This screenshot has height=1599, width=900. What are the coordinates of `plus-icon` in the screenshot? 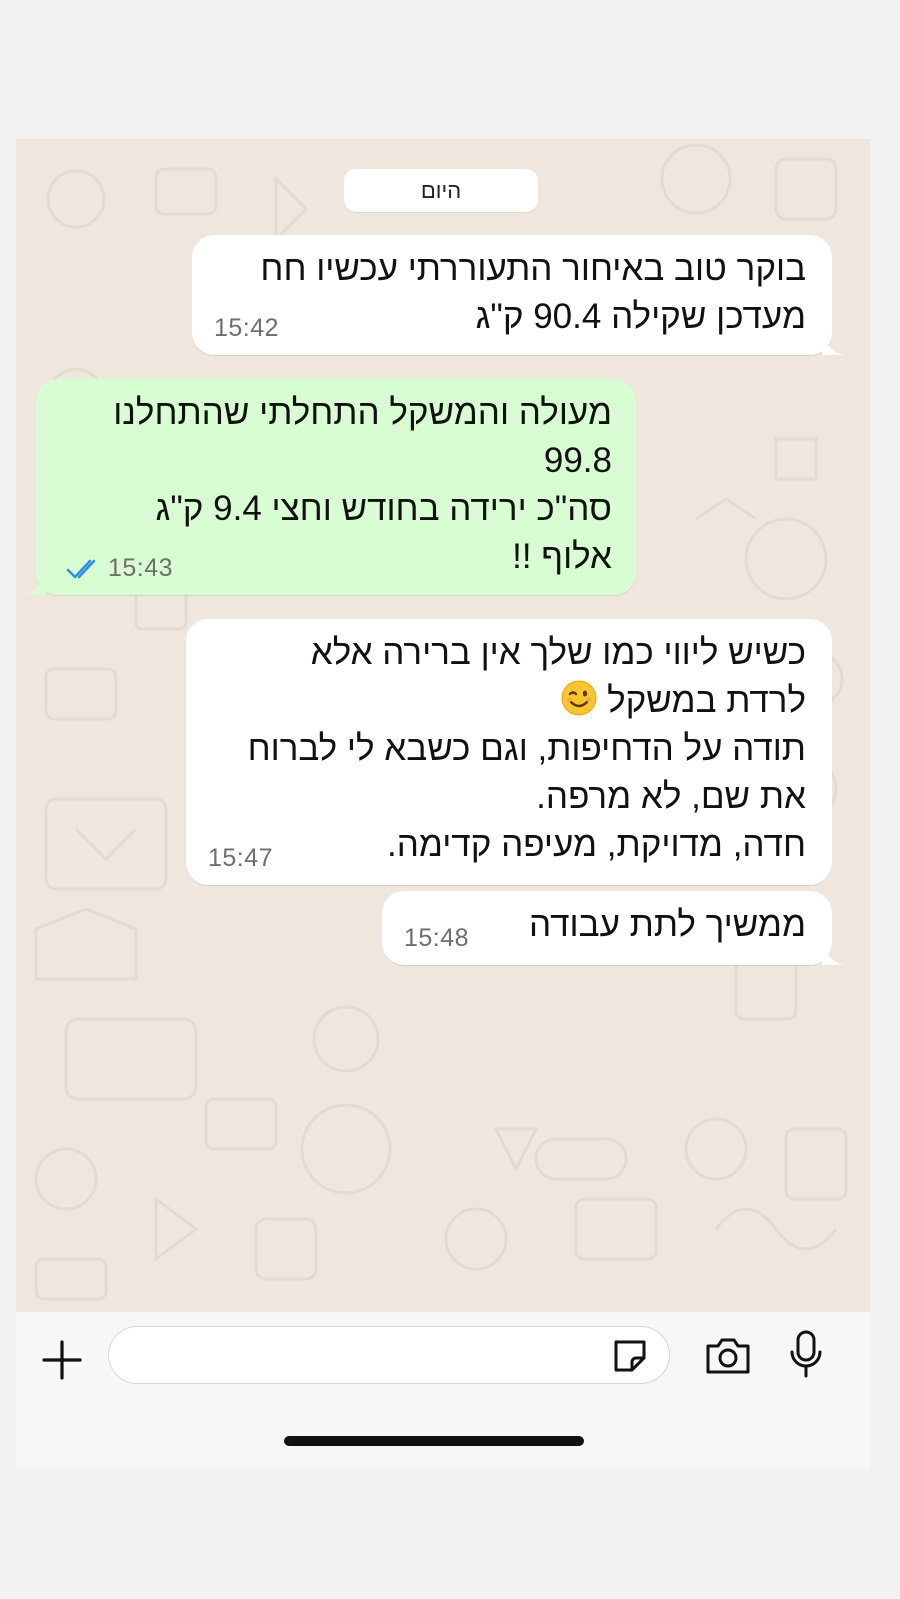 It's located at (62, 1360).